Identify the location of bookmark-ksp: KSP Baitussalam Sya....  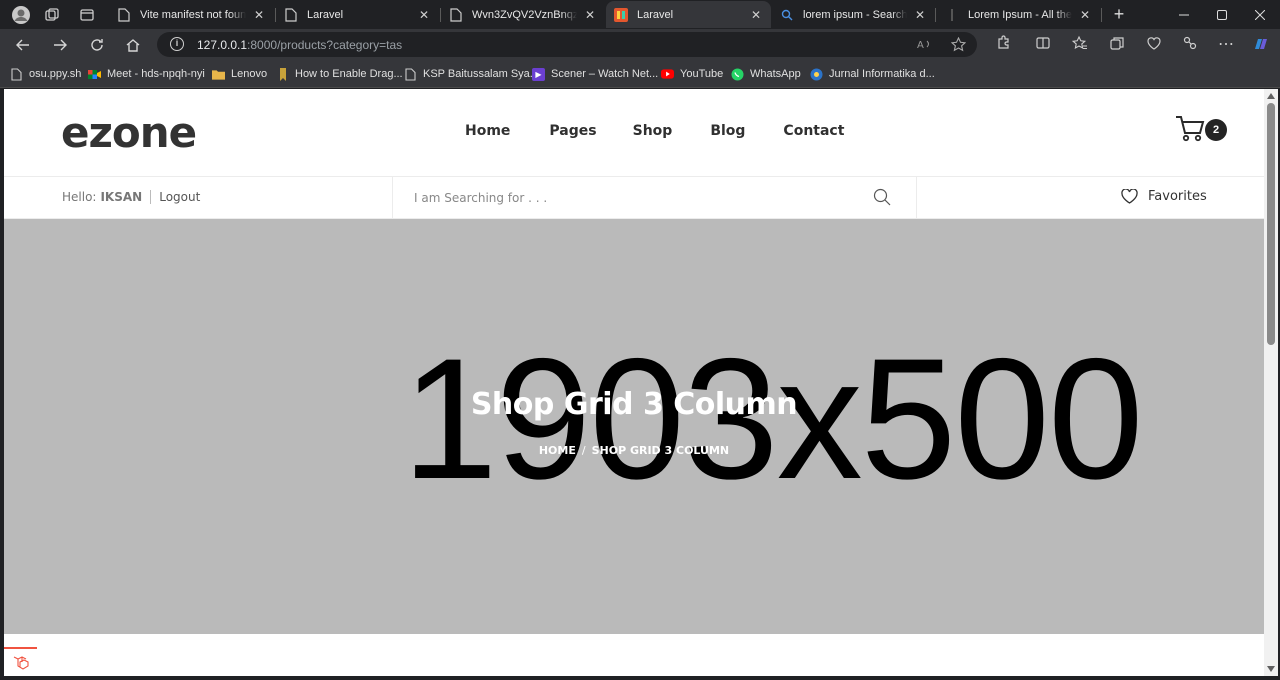
(471, 74).